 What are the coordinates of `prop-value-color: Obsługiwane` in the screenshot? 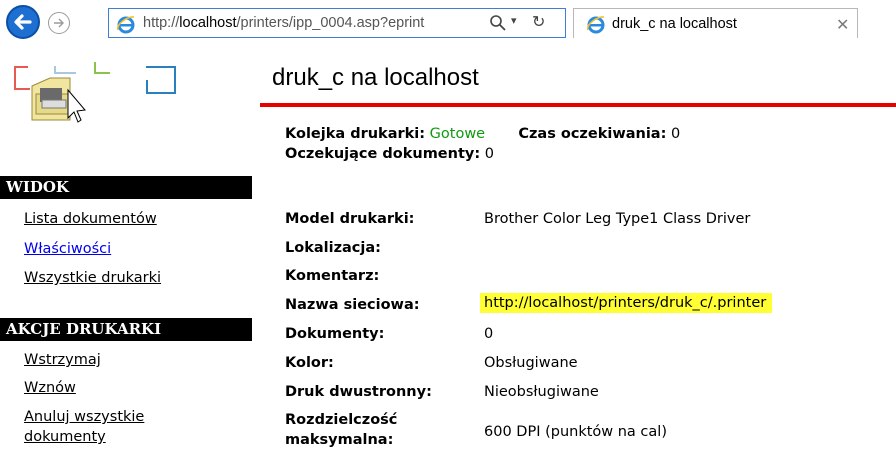 It's located at (531, 363).